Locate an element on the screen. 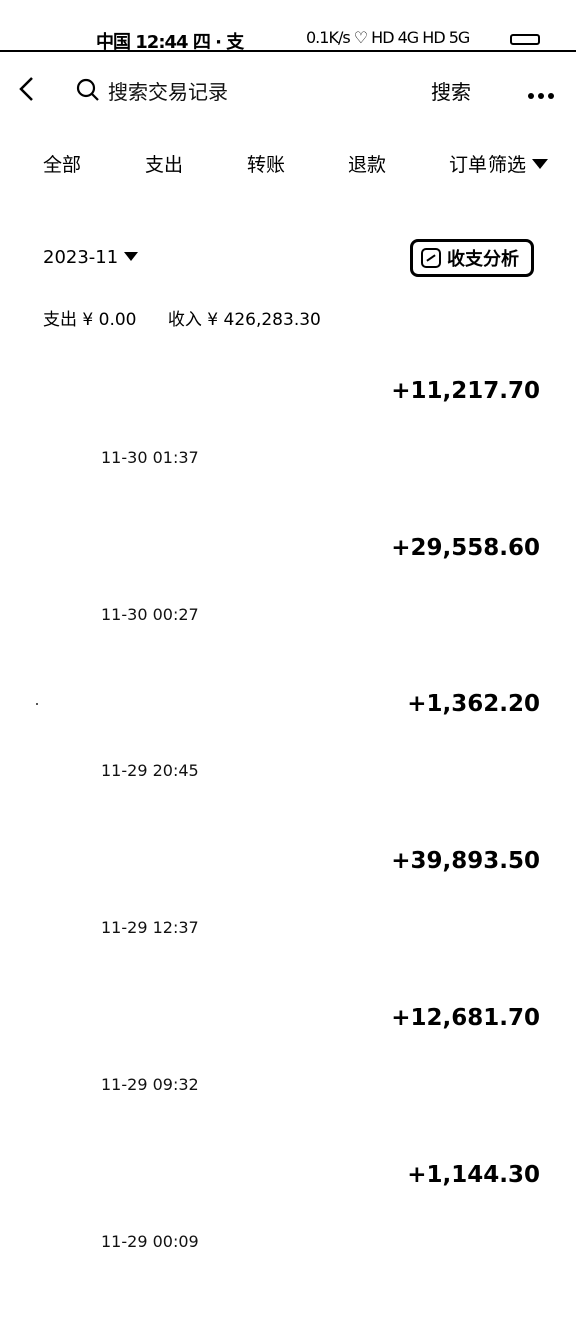 The width and height of the screenshot is (576, 1318). tab-all: 全部 is located at coordinates (62, 163).